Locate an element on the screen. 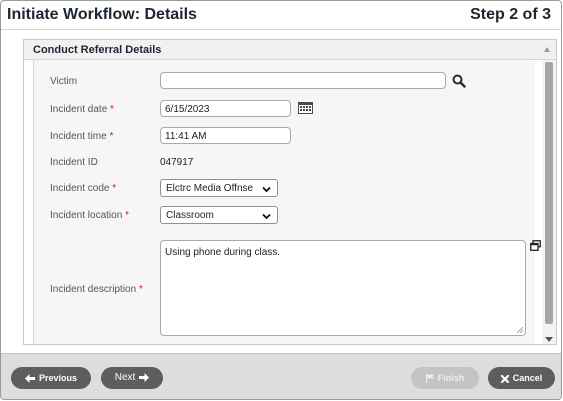 This screenshot has height=401, width=563. scroll-down-icon is located at coordinates (549, 339).